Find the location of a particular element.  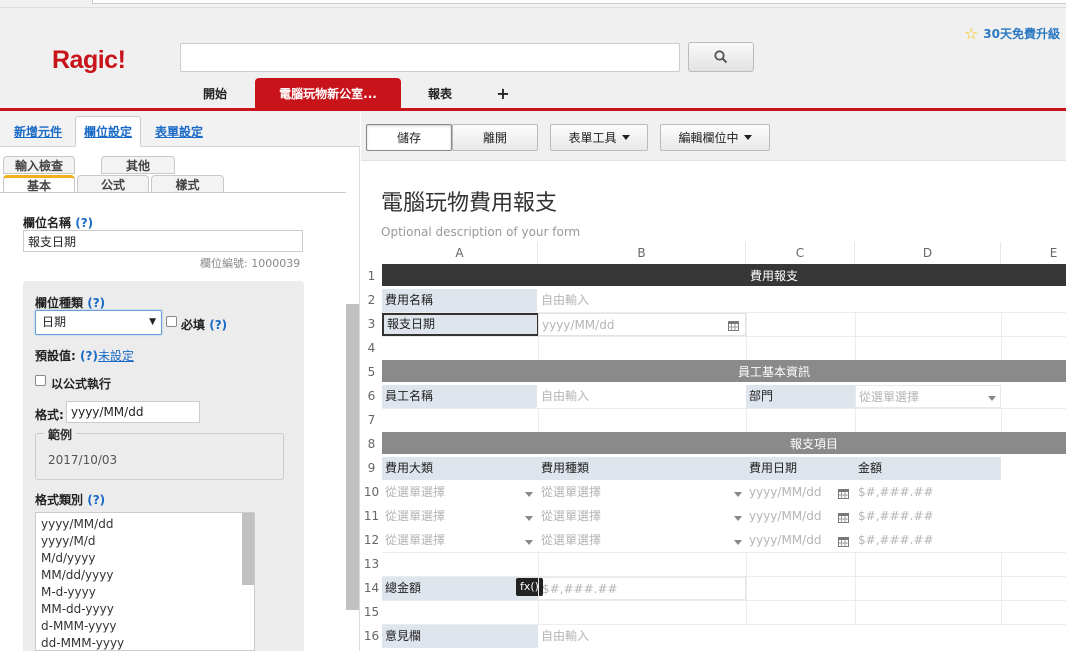

field-expense-name: 自由輸入 is located at coordinates (802, 300).